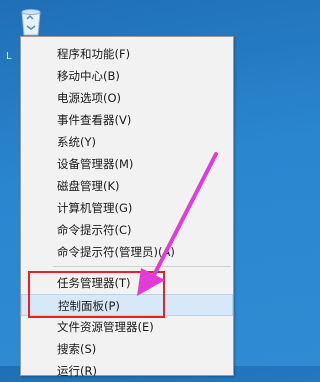 The width and height of the screenshot is (320, 382). I want to click on menu-item-mobility-center: 移动中心(B), so click(127, 76).